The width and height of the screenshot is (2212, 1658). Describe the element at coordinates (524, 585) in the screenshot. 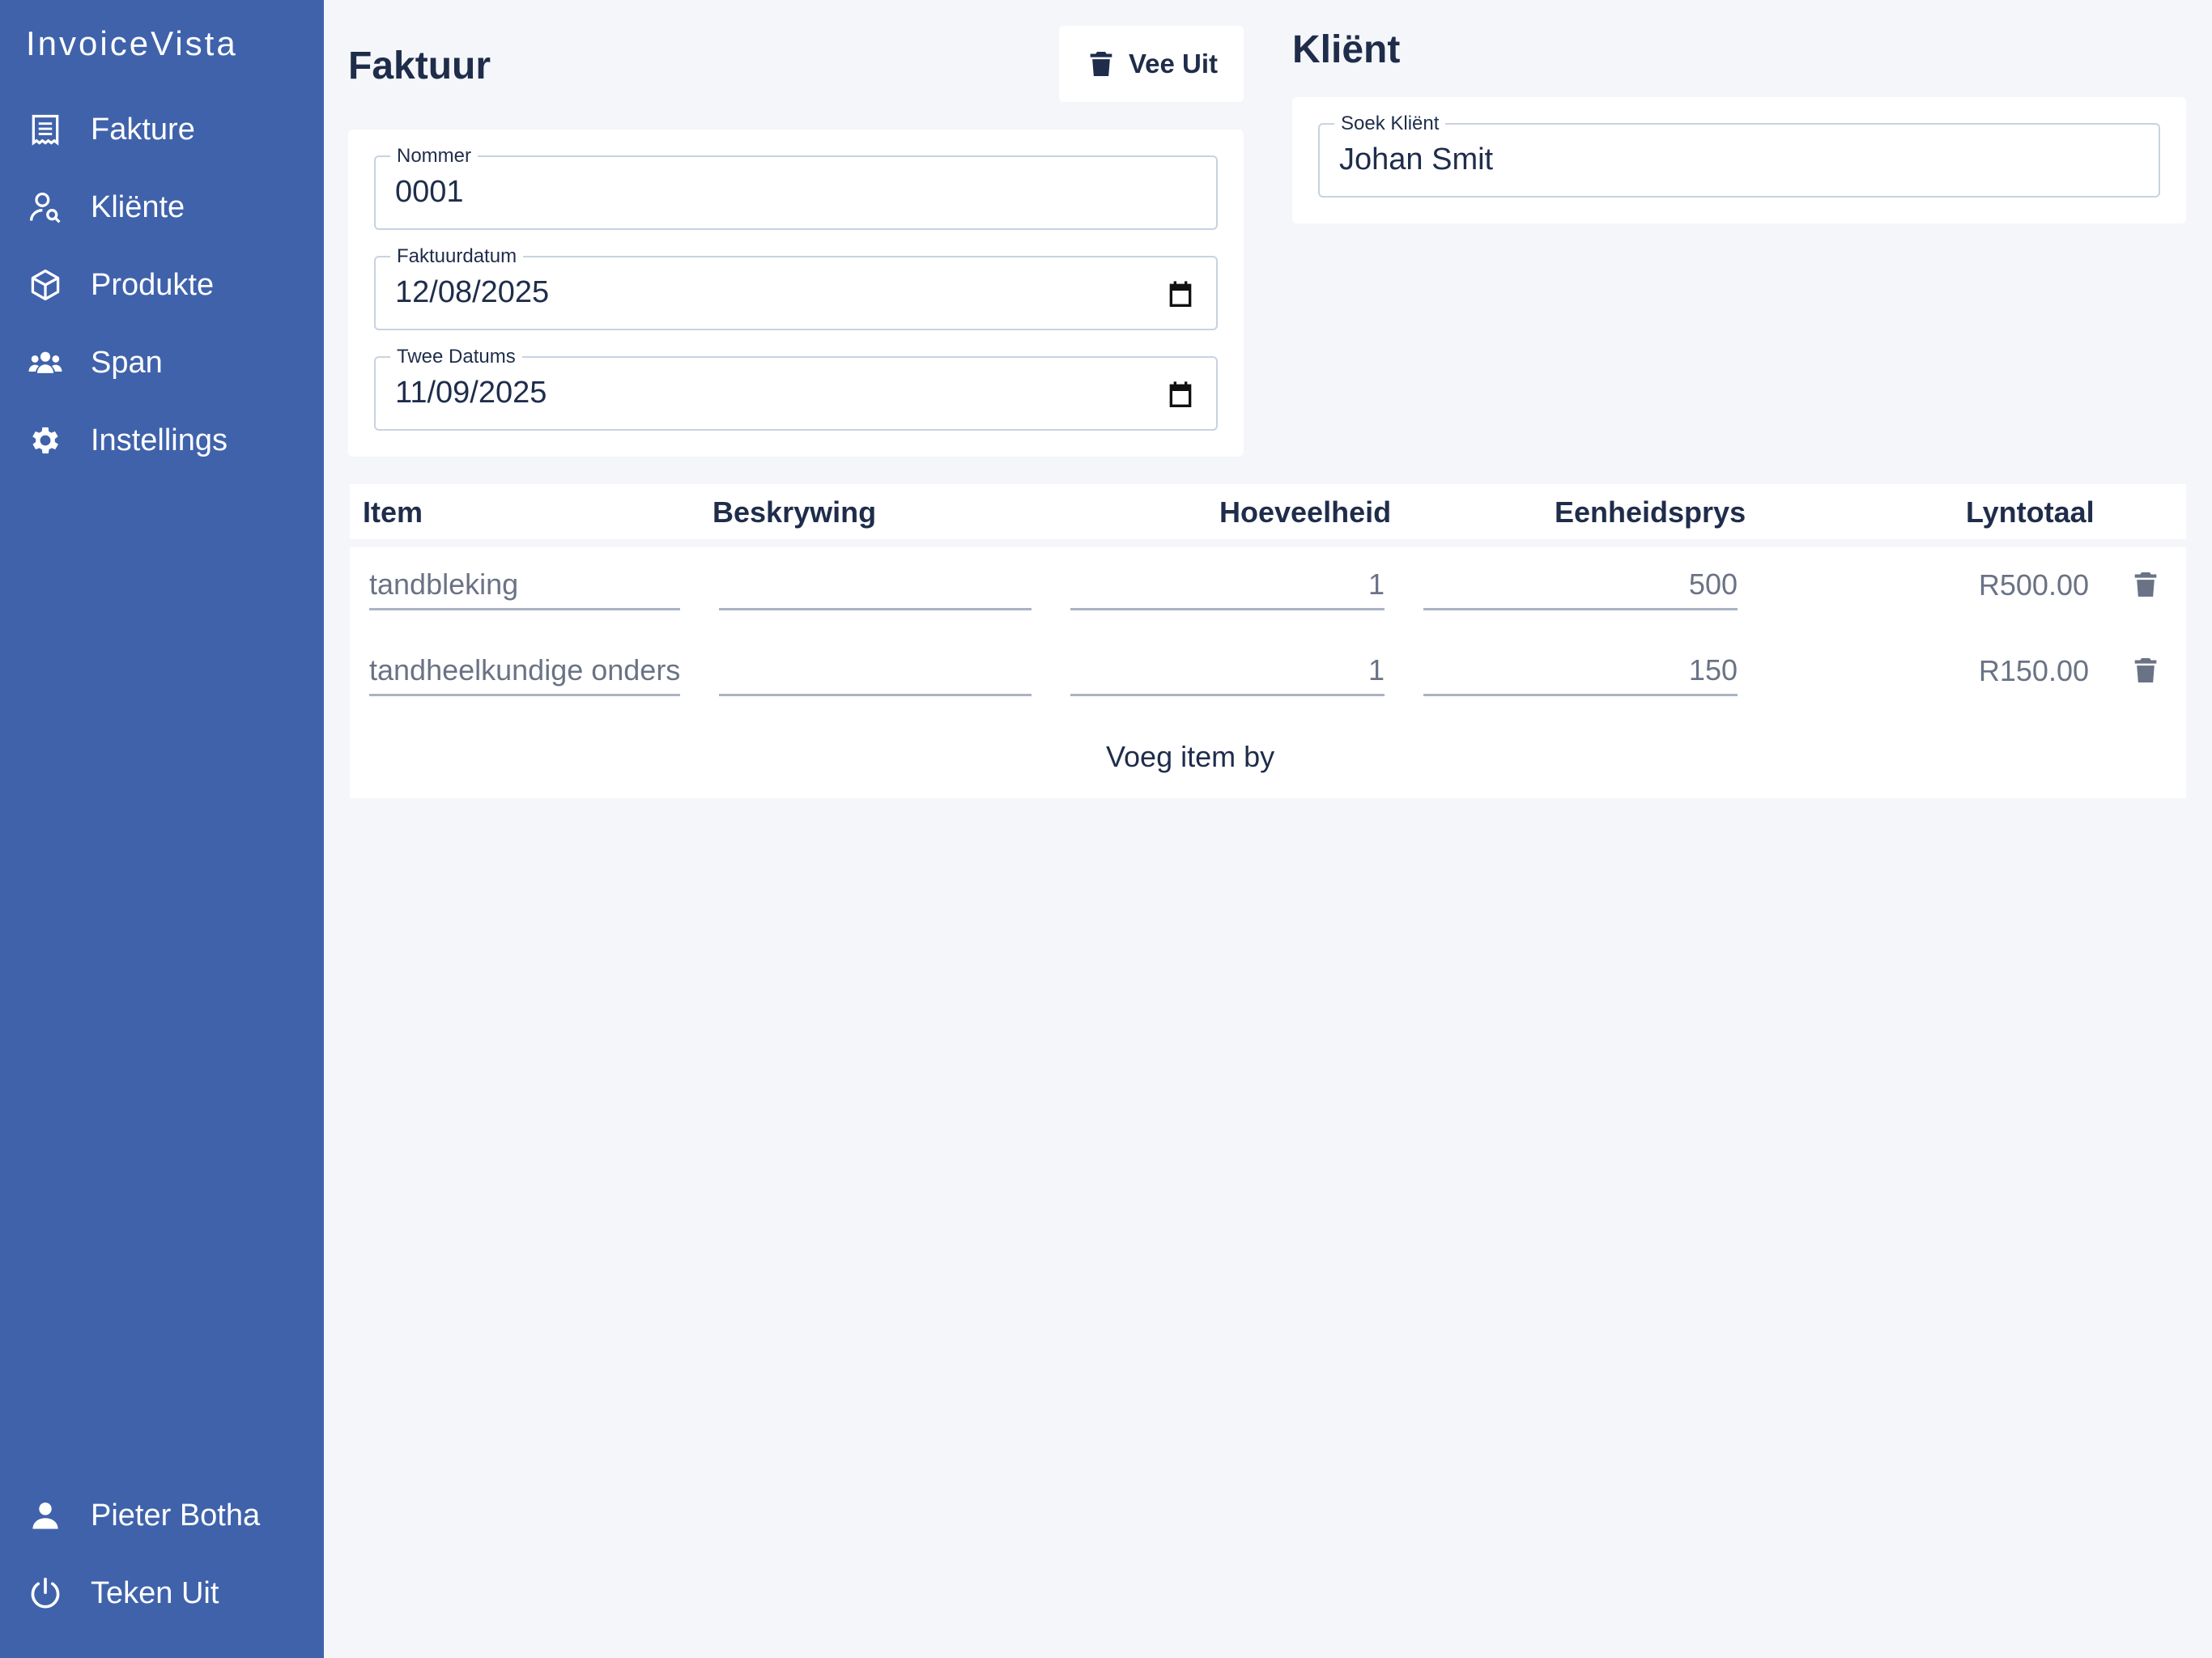

I see `item-input: tandbleking` at that location.